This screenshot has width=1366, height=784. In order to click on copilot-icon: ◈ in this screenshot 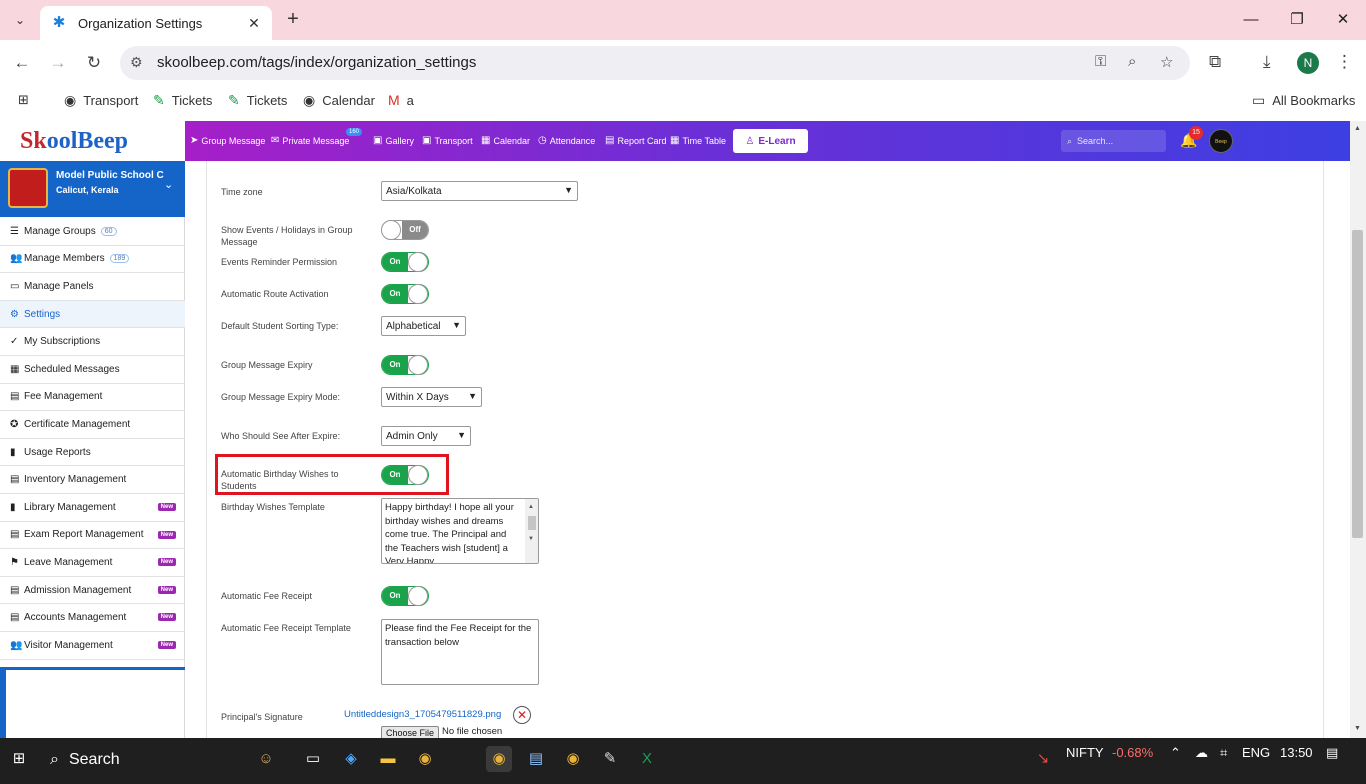, I will do `click(351, 759)`.